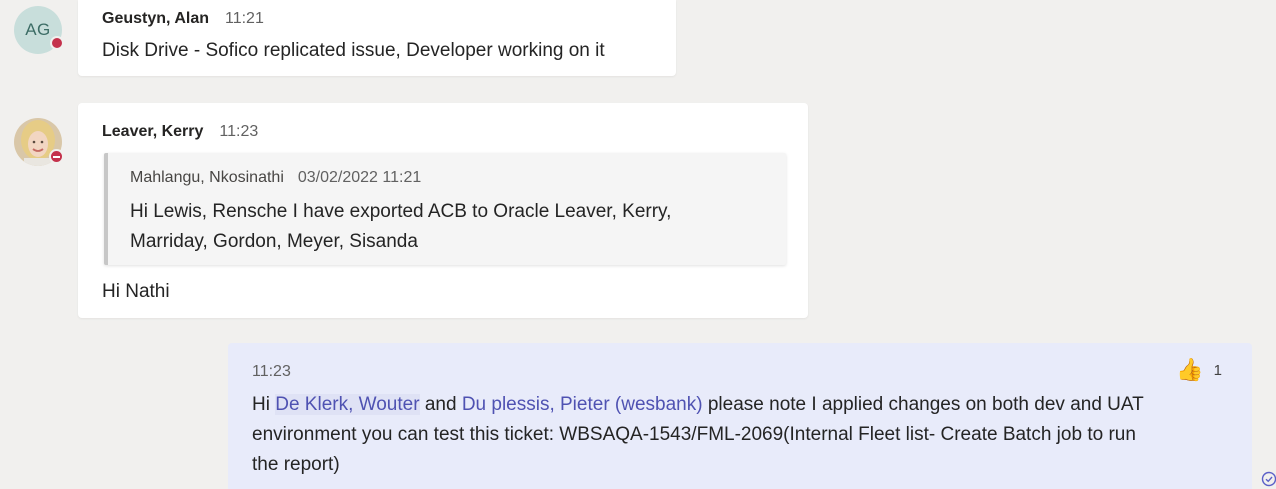  Describe the element at coordinates (57, 43) in the screenshot. I see `busy-status-icon` at that location.